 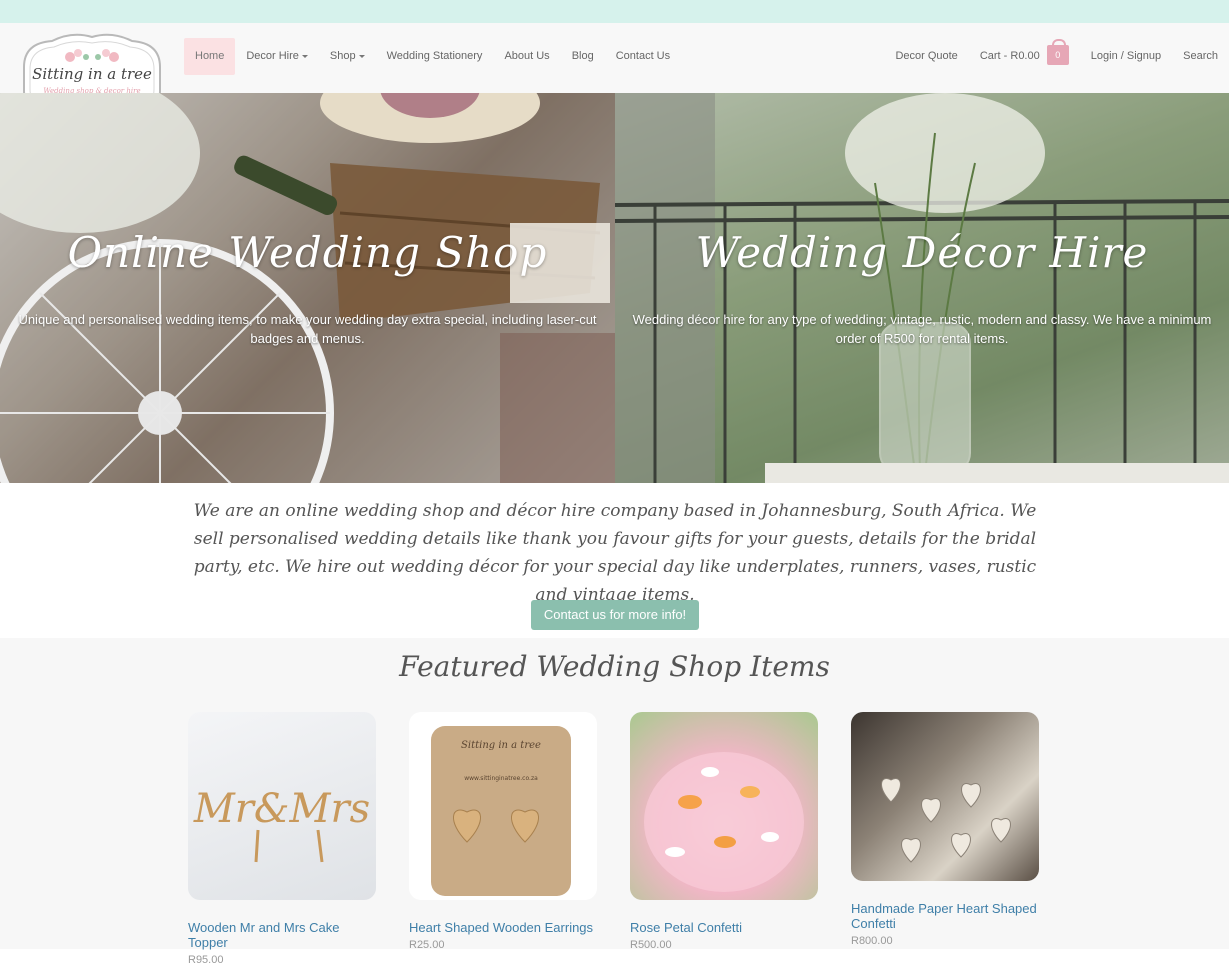 I want to click on logo-title: Sitting in a tree, so click(x=92, y=74).